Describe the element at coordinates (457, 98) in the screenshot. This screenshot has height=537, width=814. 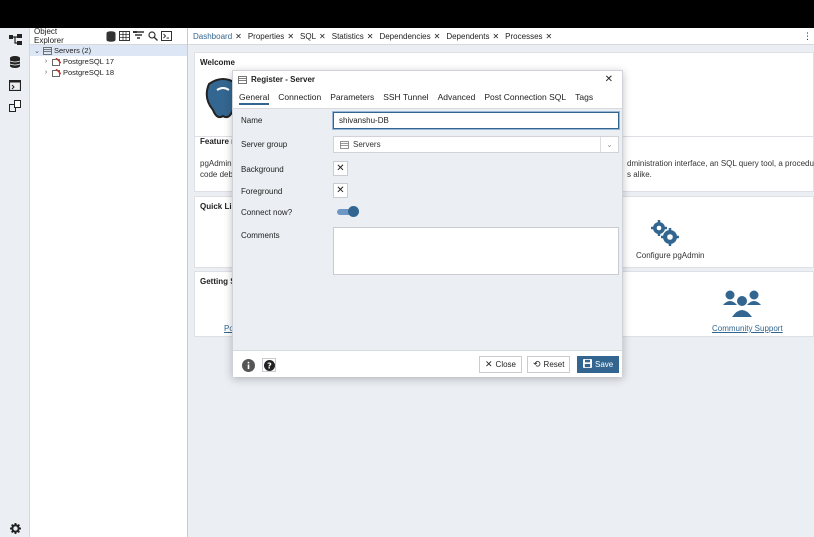
I see `dialog-tab-advanced: Advanced` at that location.